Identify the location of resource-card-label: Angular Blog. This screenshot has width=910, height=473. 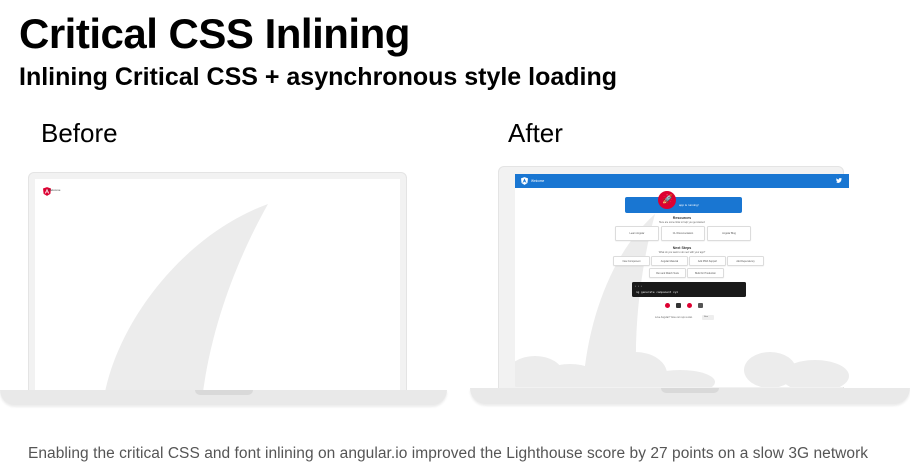
(729, 233).